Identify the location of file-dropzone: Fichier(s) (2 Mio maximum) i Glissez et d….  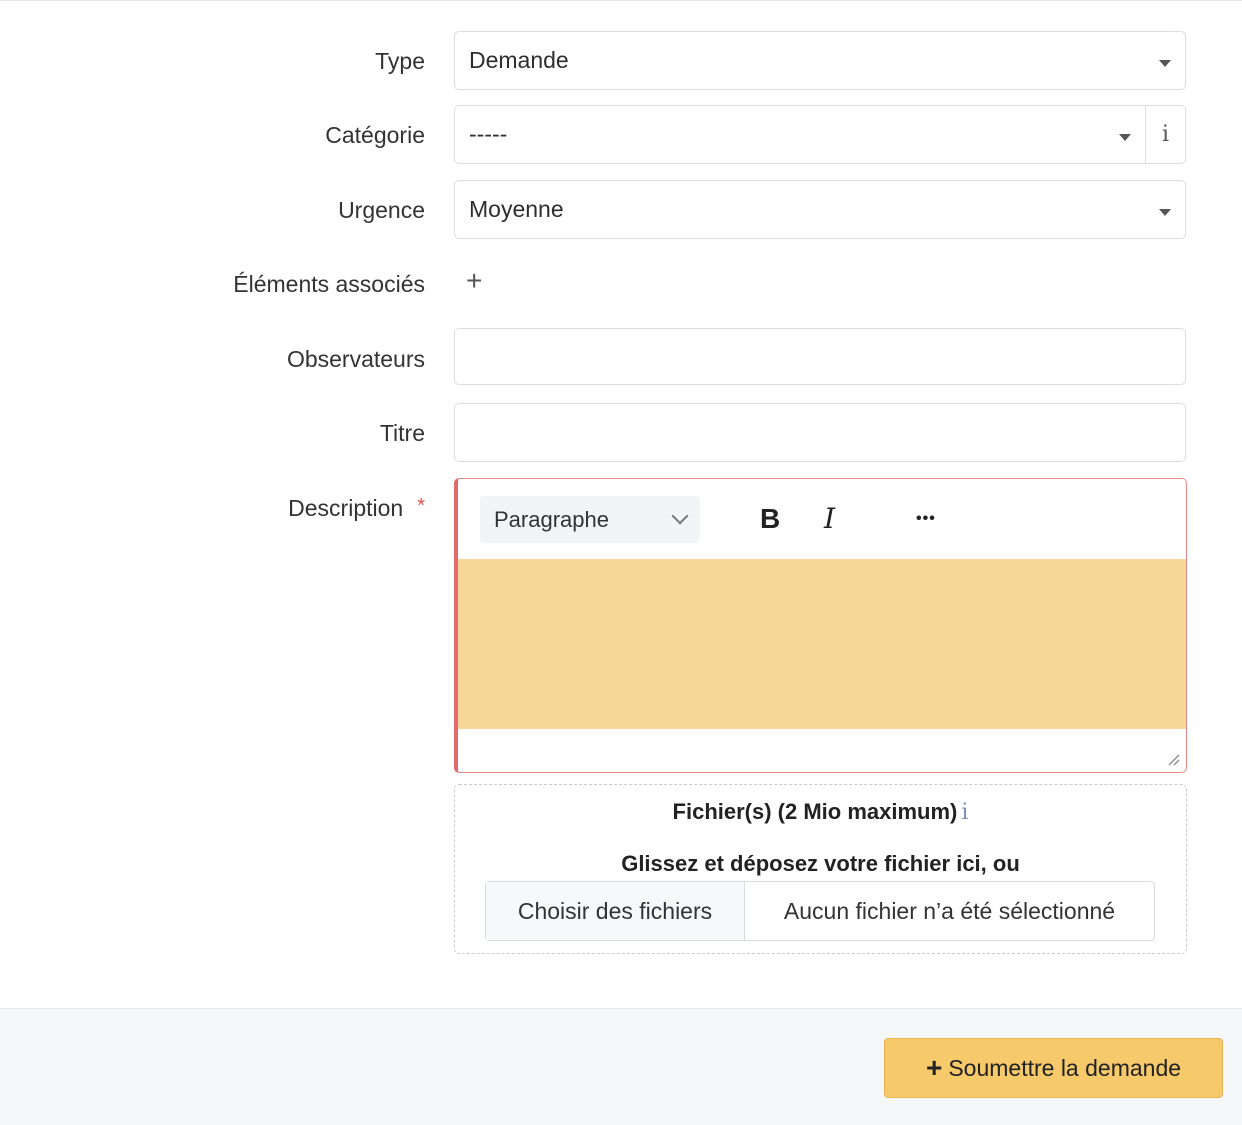
(820, 869).